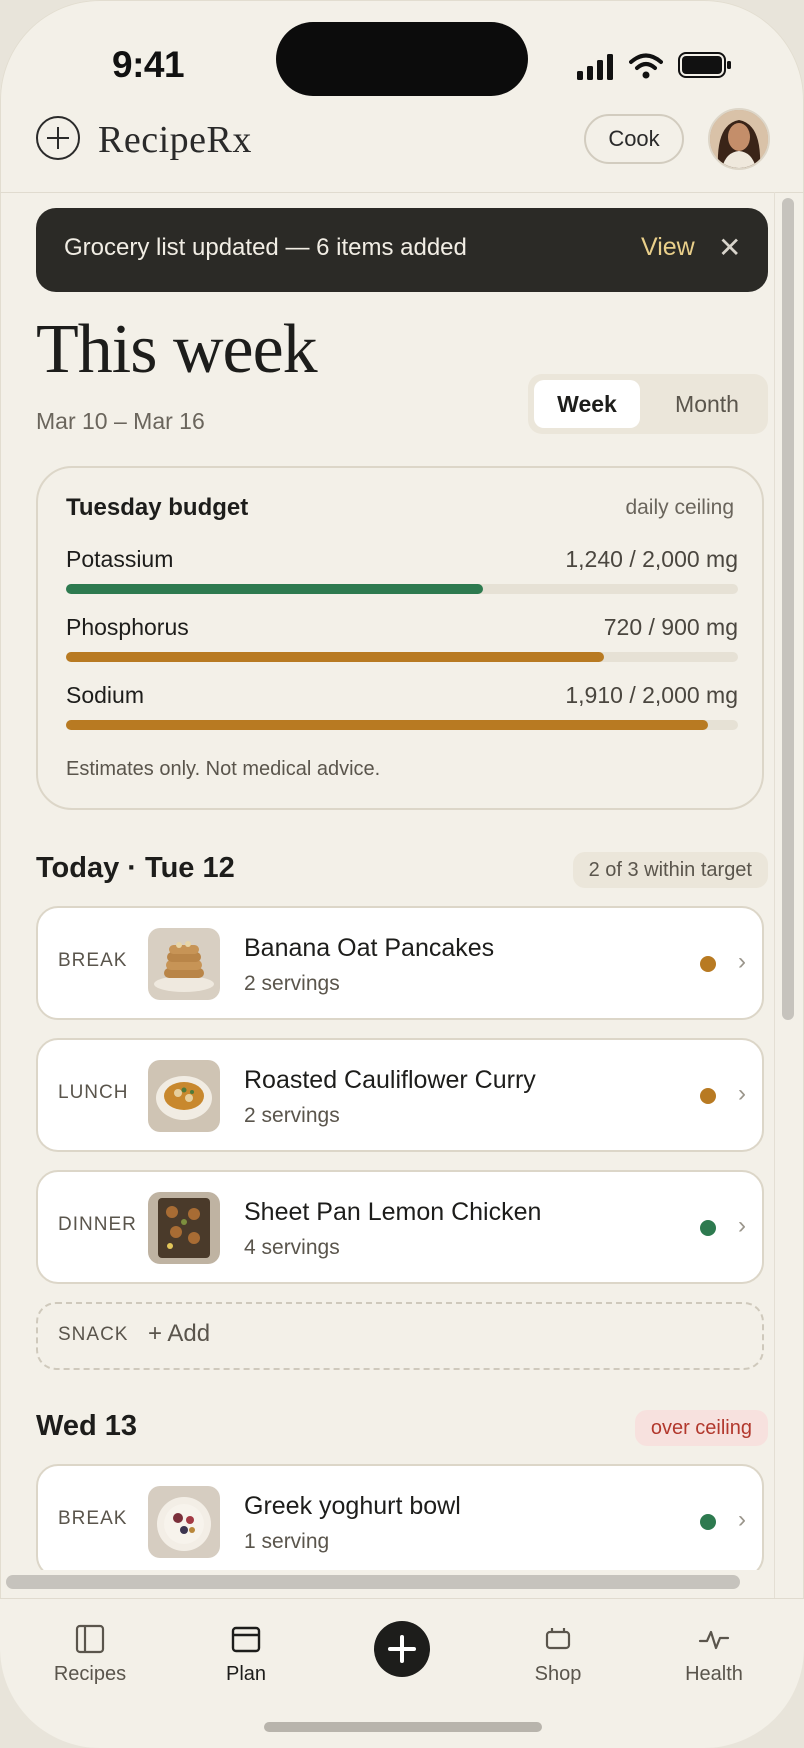  What do you see at coordinates (127, 627) in the screenshot?
I see `nutrient-label: Phosphorus` at bounding box center [127, 627].